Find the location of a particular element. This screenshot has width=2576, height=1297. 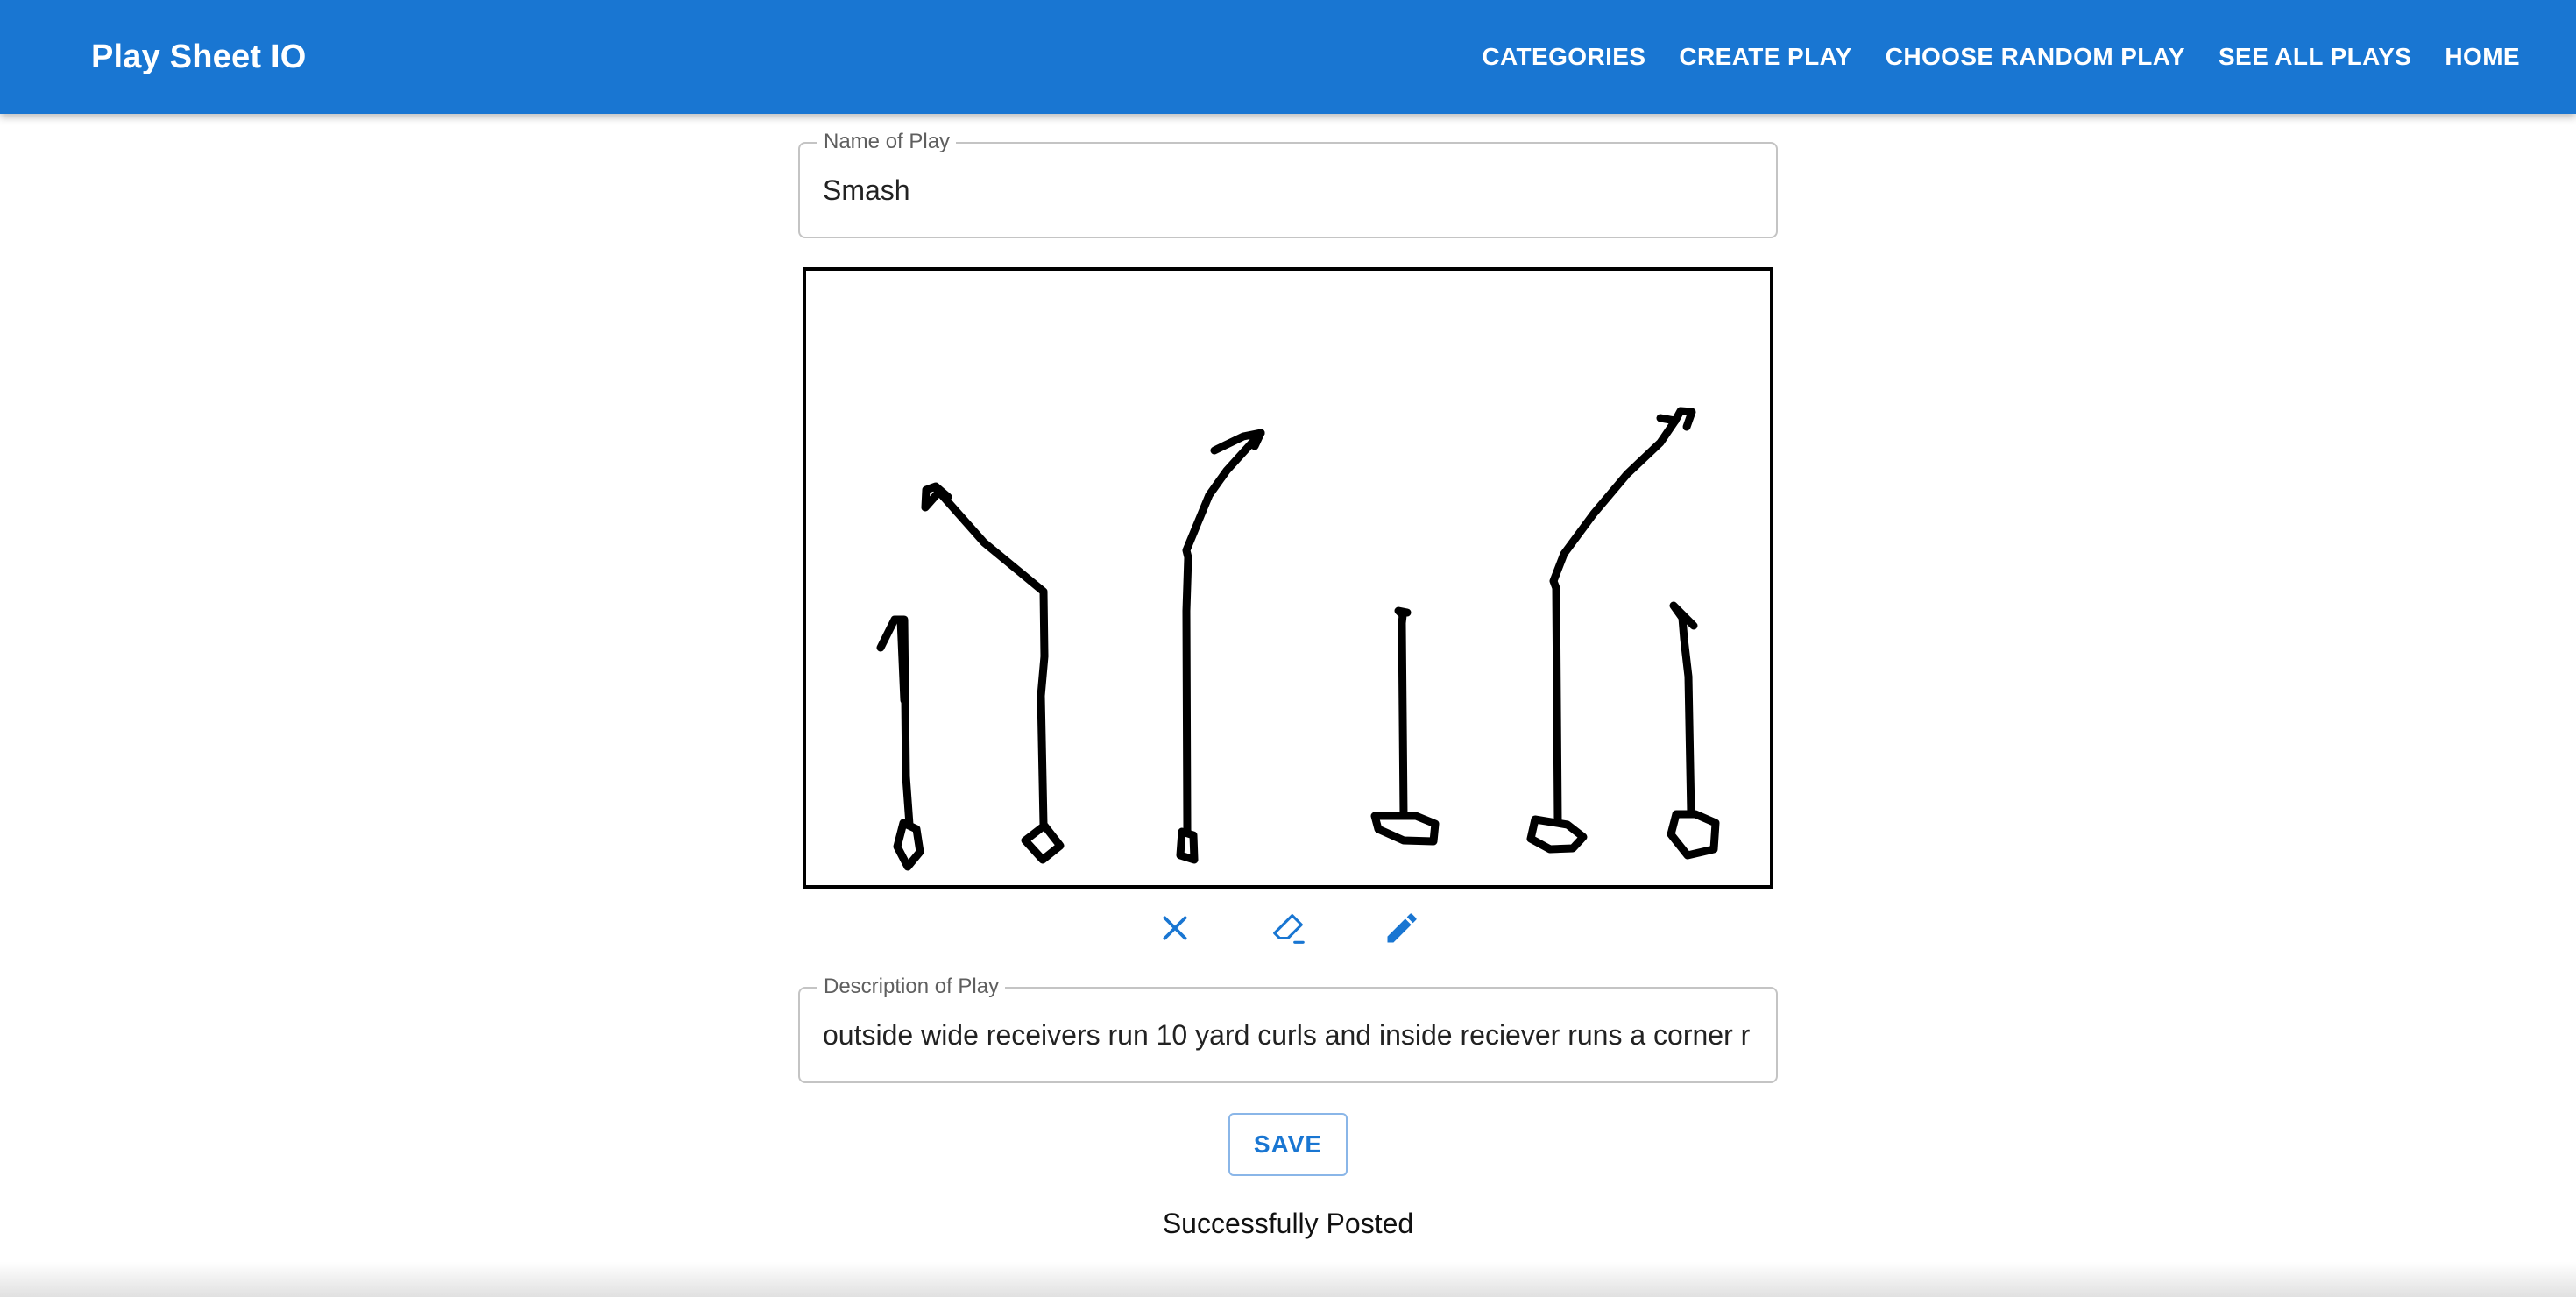

play-drawing is located at coordinates (1298, 639).